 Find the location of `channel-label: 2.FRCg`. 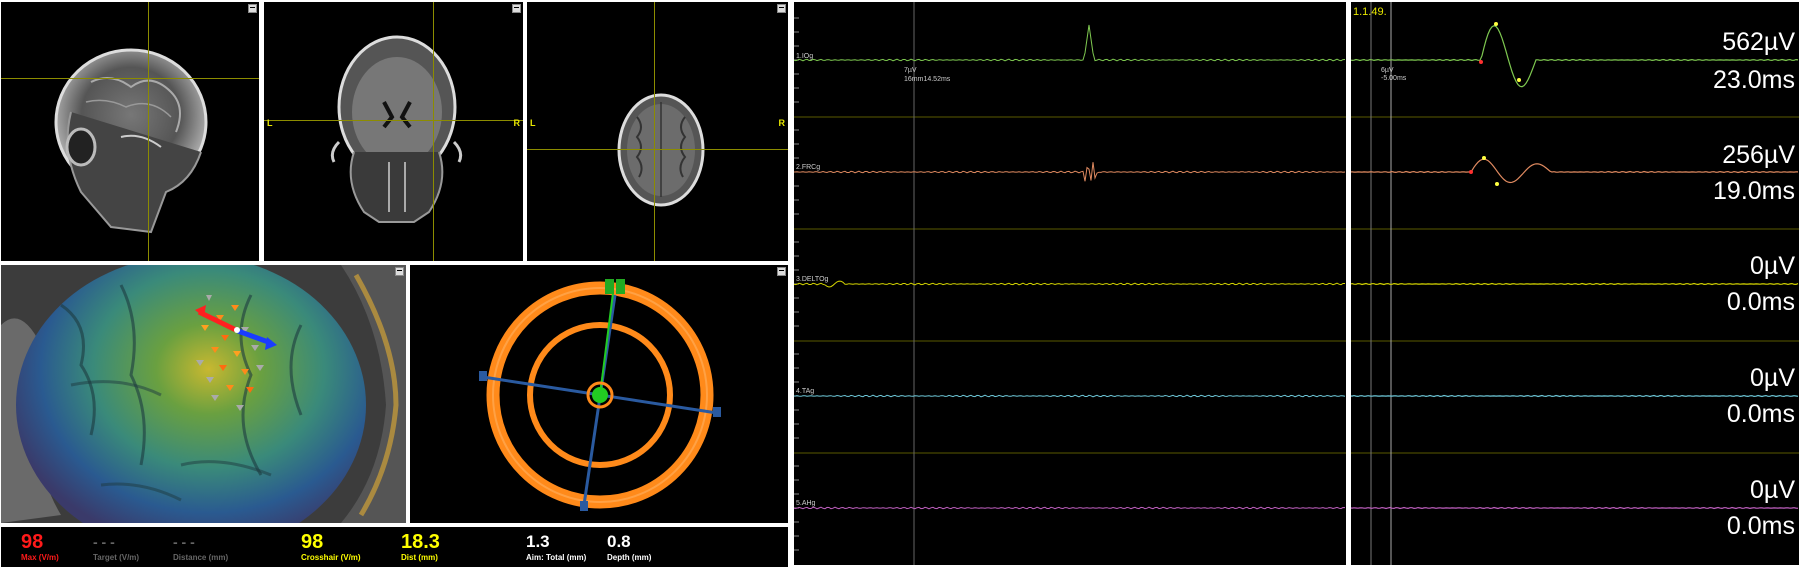

channel-label: 2.FRCg is located at coordinates (808, 167).